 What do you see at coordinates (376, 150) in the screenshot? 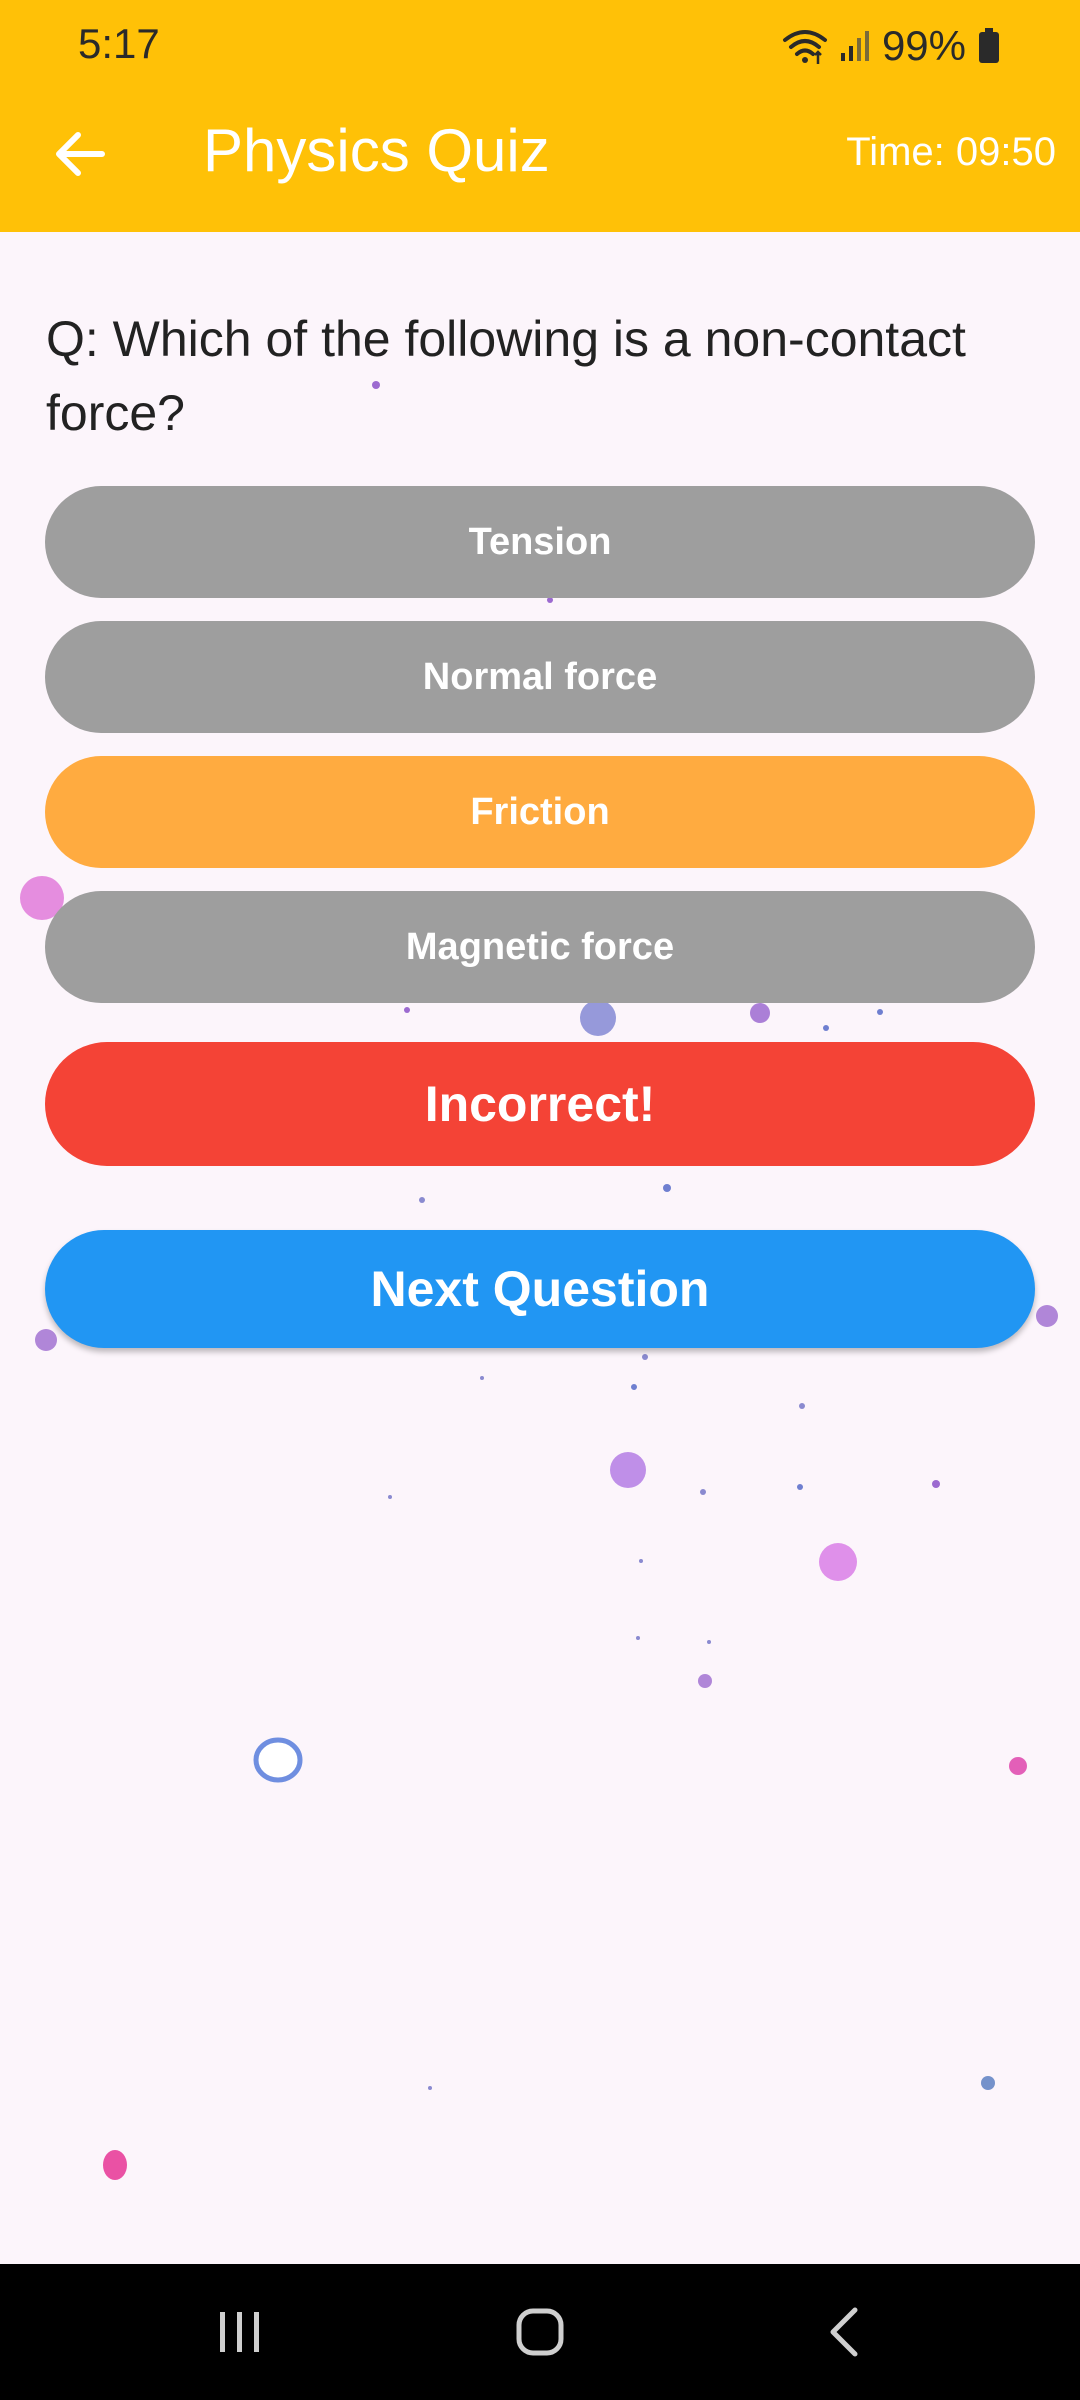
I see `page-title: Physics Quiz` at bounding box center [376, 150].